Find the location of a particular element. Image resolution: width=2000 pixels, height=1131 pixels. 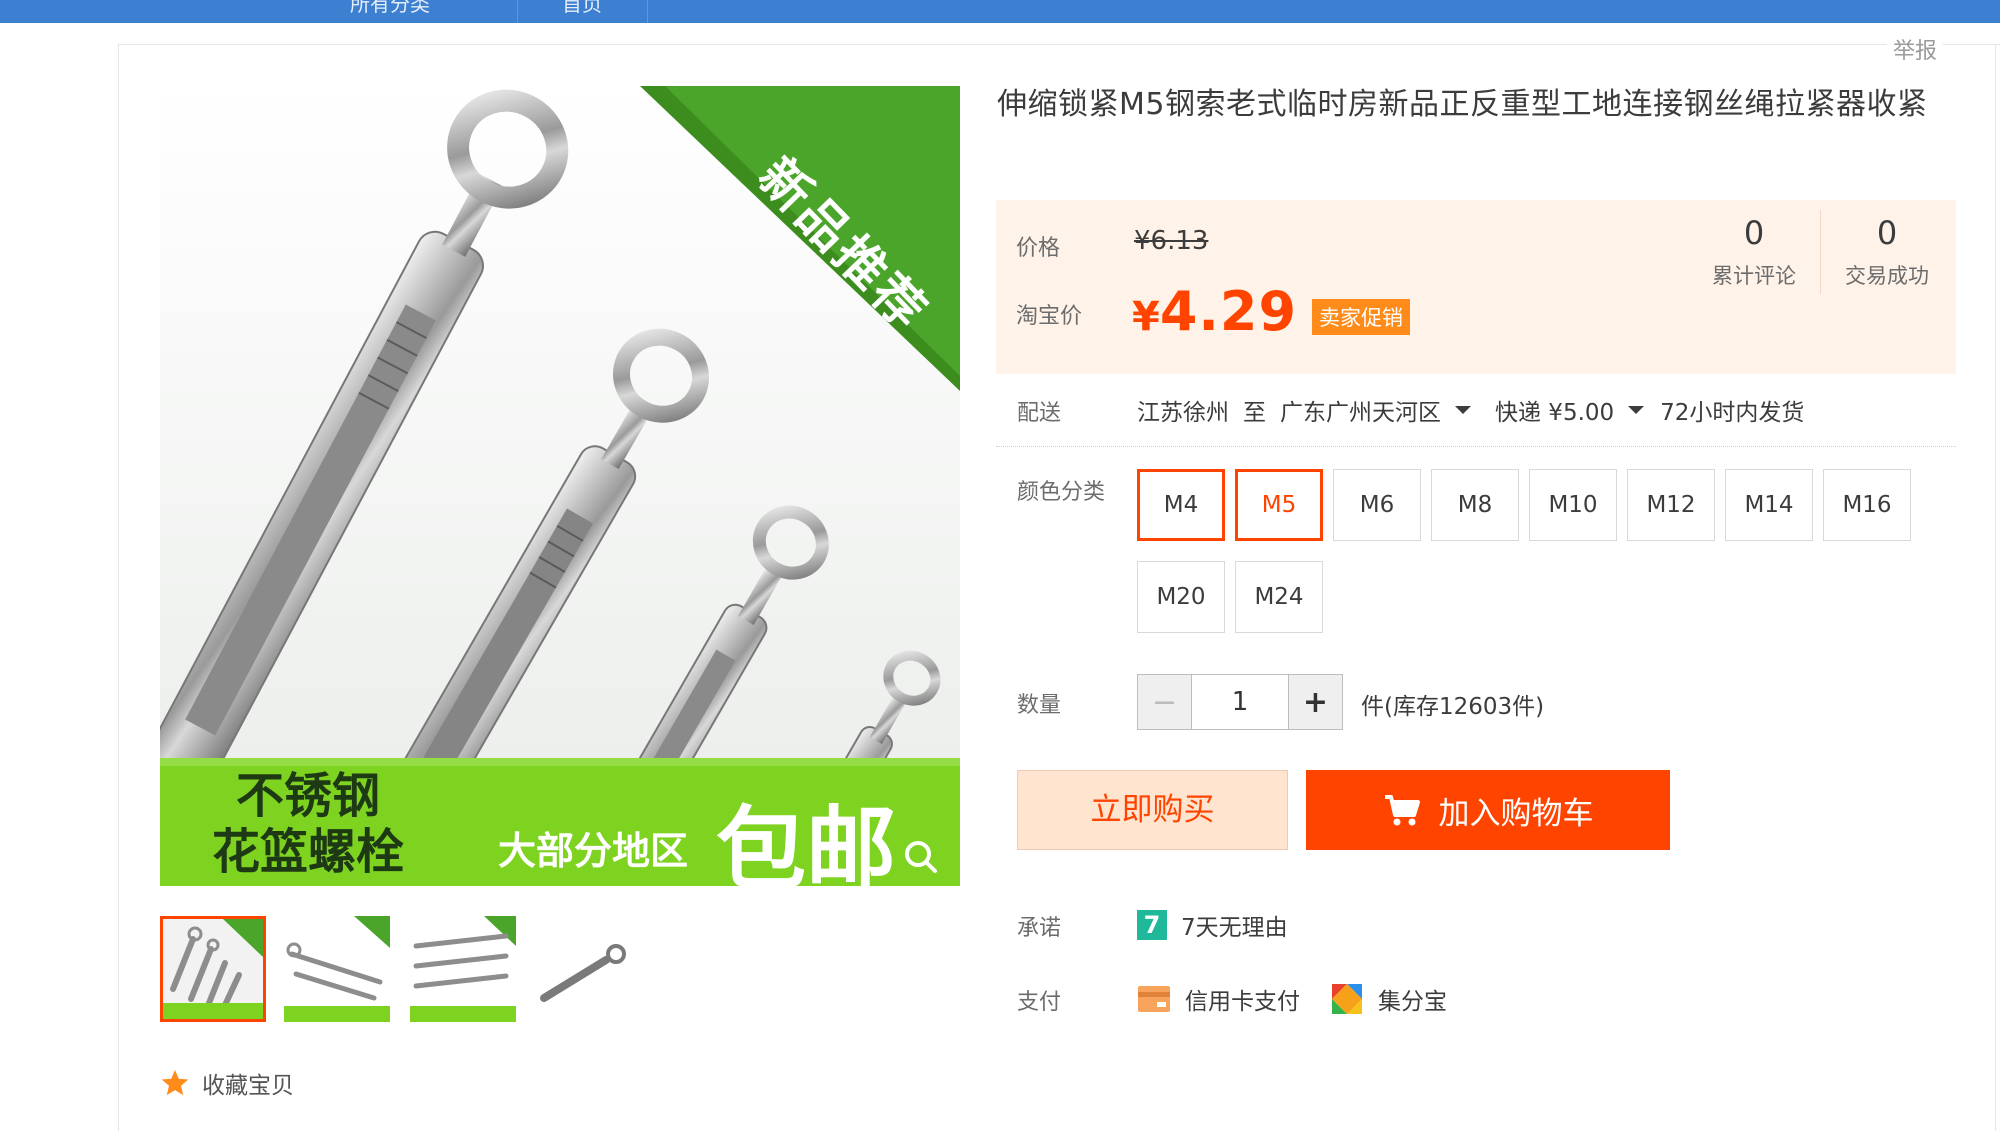

sku-option-m14: M14 is located at coordinates (1769, 505).